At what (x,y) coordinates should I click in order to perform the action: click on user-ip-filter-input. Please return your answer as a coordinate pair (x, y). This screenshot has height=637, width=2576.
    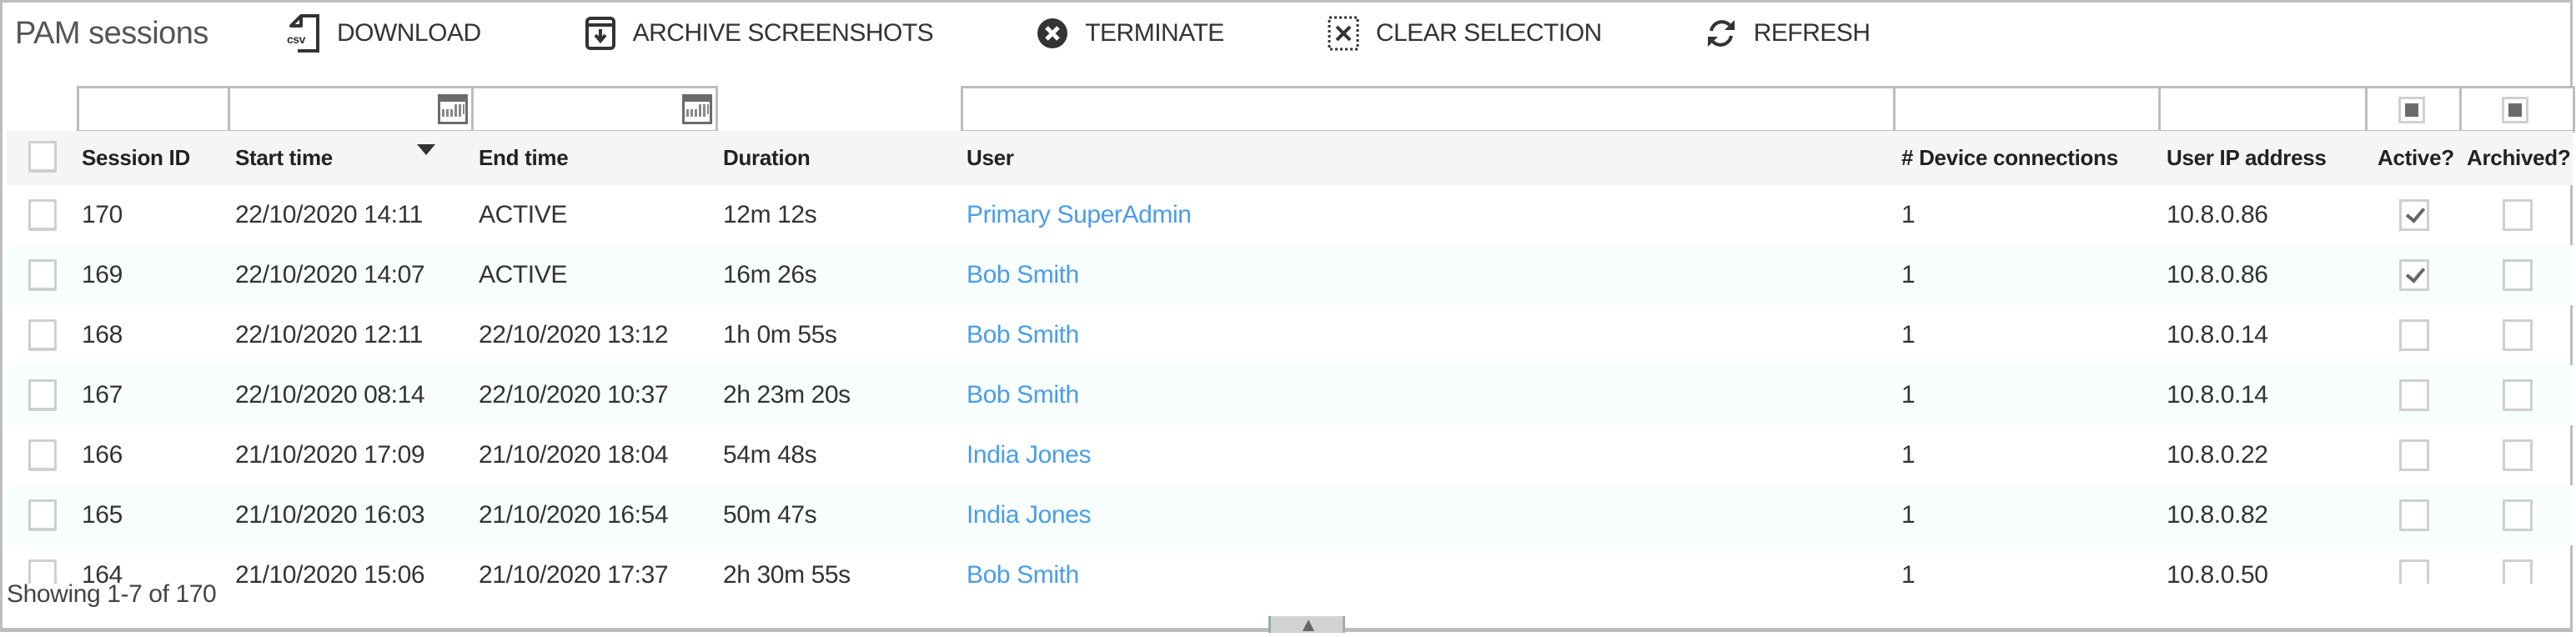
    Looking at the image, I should click on (2263, 109).